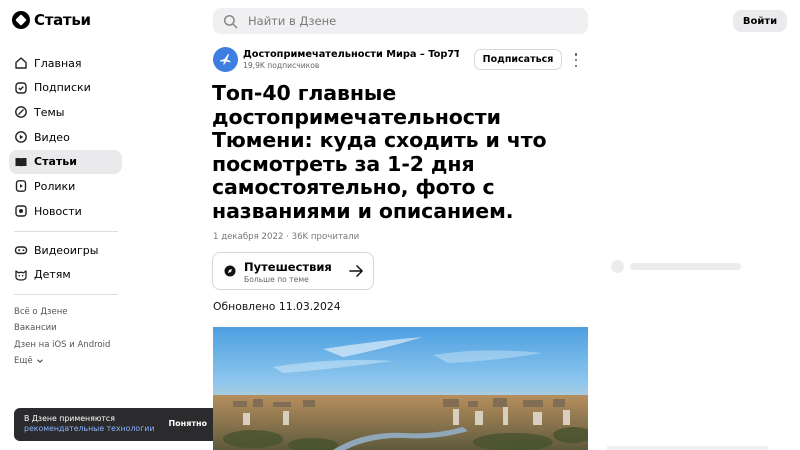 Image resolution: width=800 pixels, height=450 pixels. What do you see at coordinates (62, 312) in the screenshot?
I see `footer-link-about: Всё о Дзене` at bounding box center [62, 312].